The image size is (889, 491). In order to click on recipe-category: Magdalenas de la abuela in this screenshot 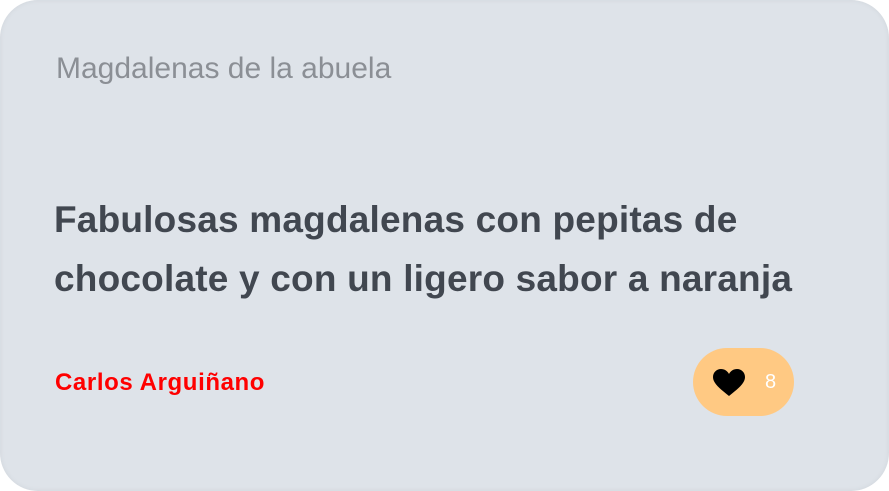, I will do `click(224, 68)`.